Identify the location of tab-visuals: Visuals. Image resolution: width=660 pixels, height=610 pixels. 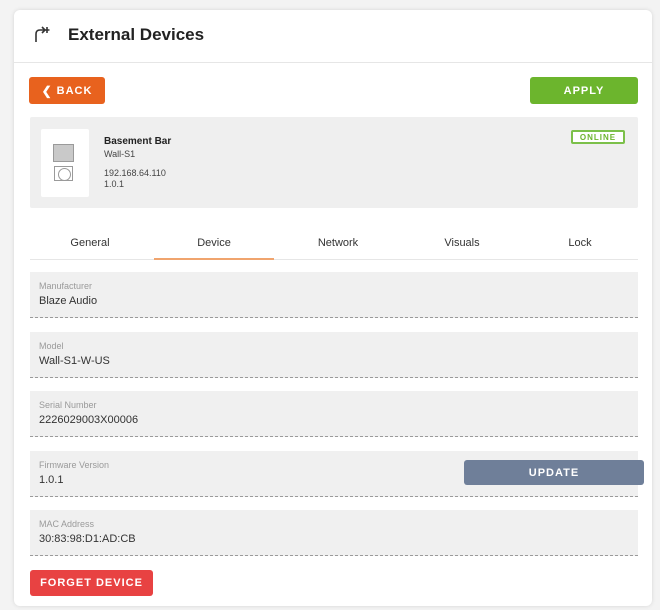
(462, 246).